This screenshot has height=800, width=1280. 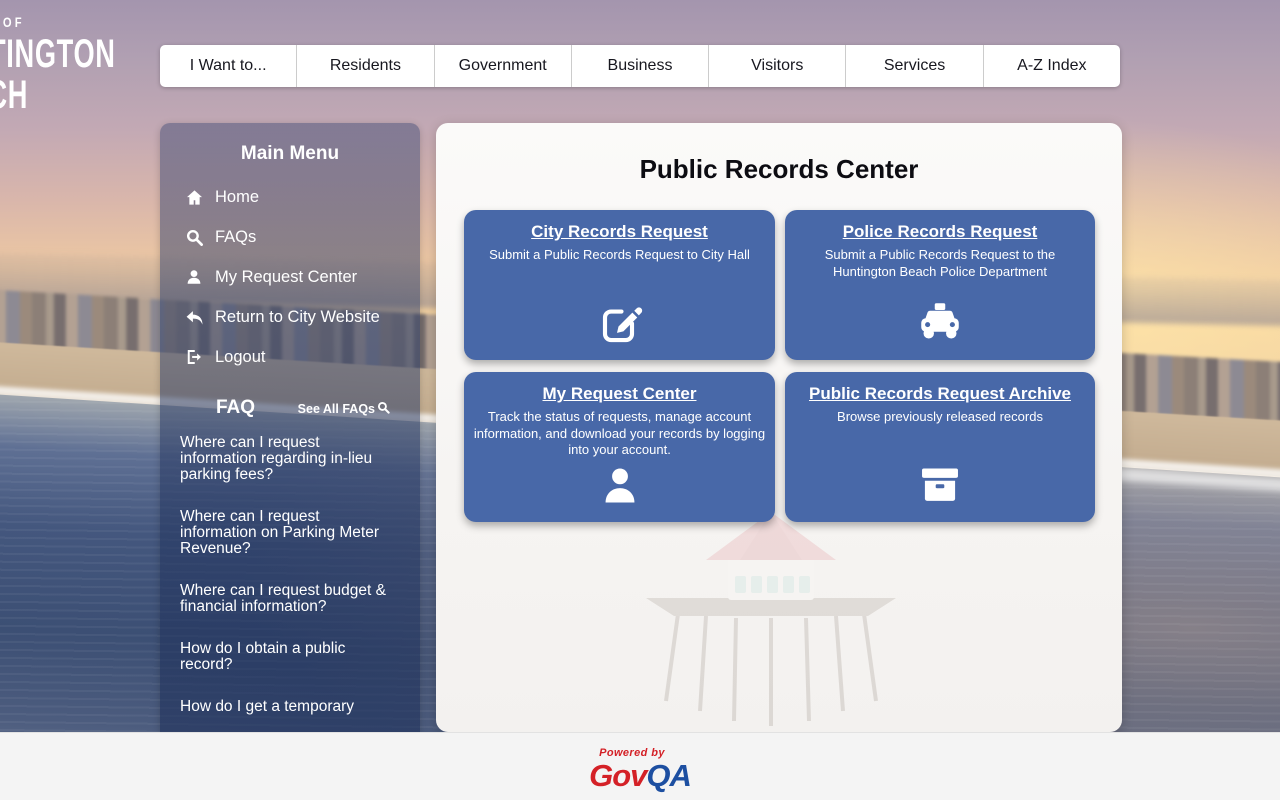 What do you see at coordinates (237, 196) in the screenshot?
I see `sidebar-item-label: Home` at bounding box center [237, 196].